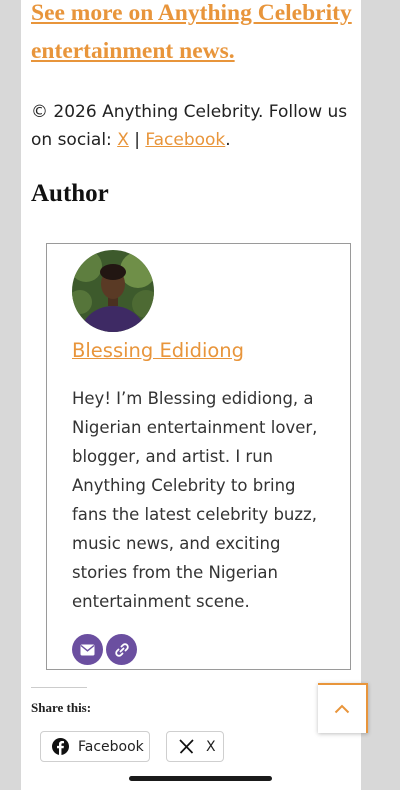  I want to click on author-name-link: Blessing Edidiong, so click(158, 350).